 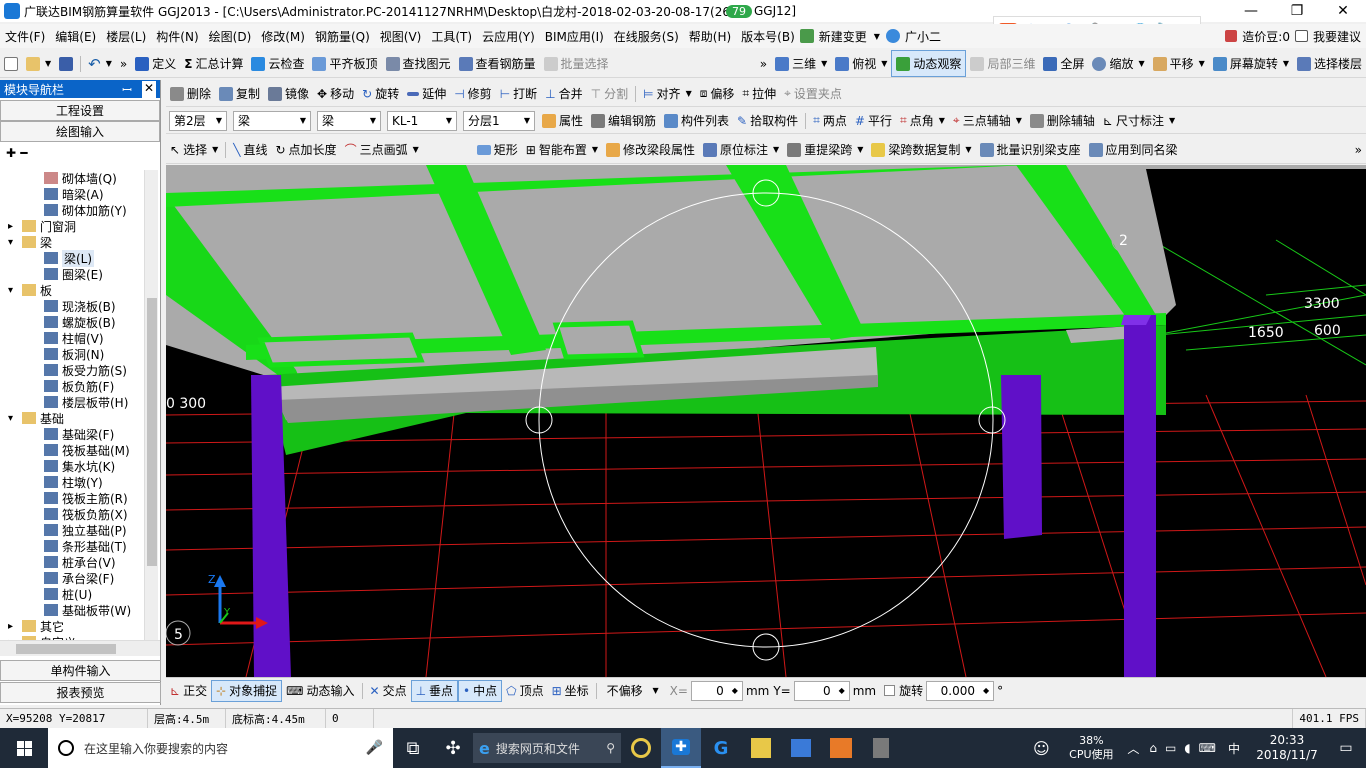 I want to click on menu-view: 视图(V), so click(x=401, y=36).